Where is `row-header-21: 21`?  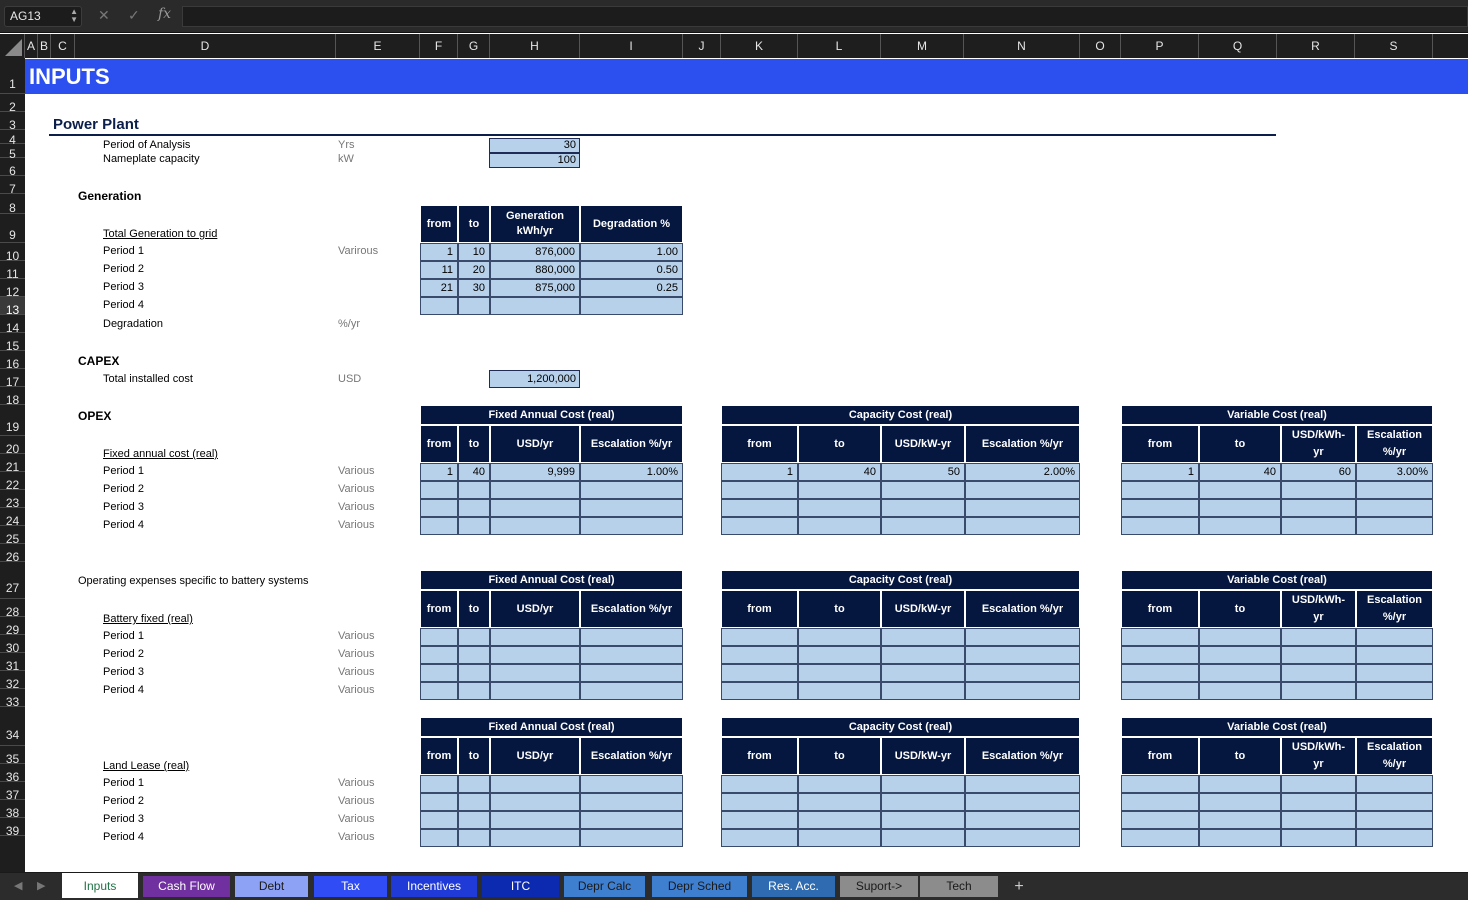 row-header-21: 21 is located at coordinates (12, 464).